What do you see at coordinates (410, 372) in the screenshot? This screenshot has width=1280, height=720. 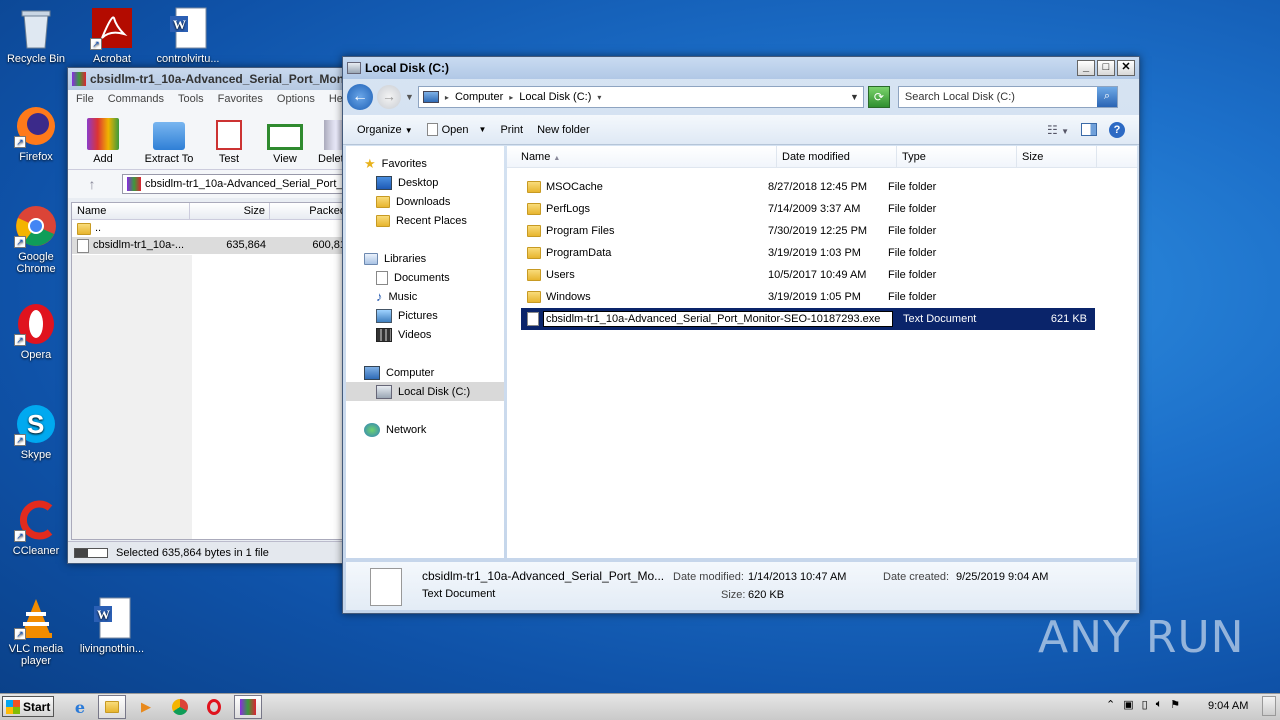 I see `nav-label: Computer` at bounding box center [410, 372].